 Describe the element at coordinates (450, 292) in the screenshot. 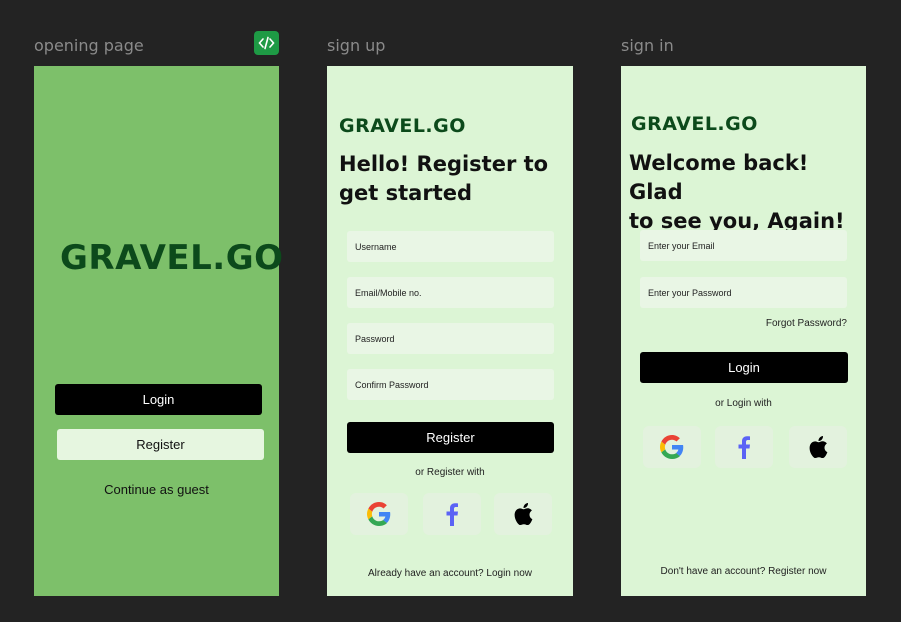

I see `email-field: Email/Mobile no.` at that location.